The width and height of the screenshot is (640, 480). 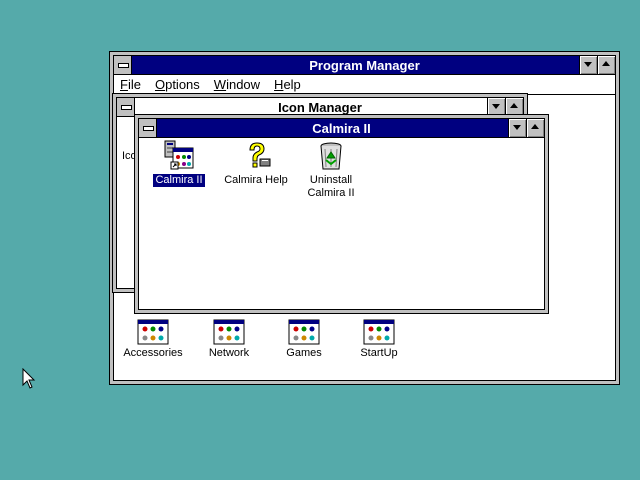 I want to click on calmira-title: Calmira II, so click(x=341, y=128).